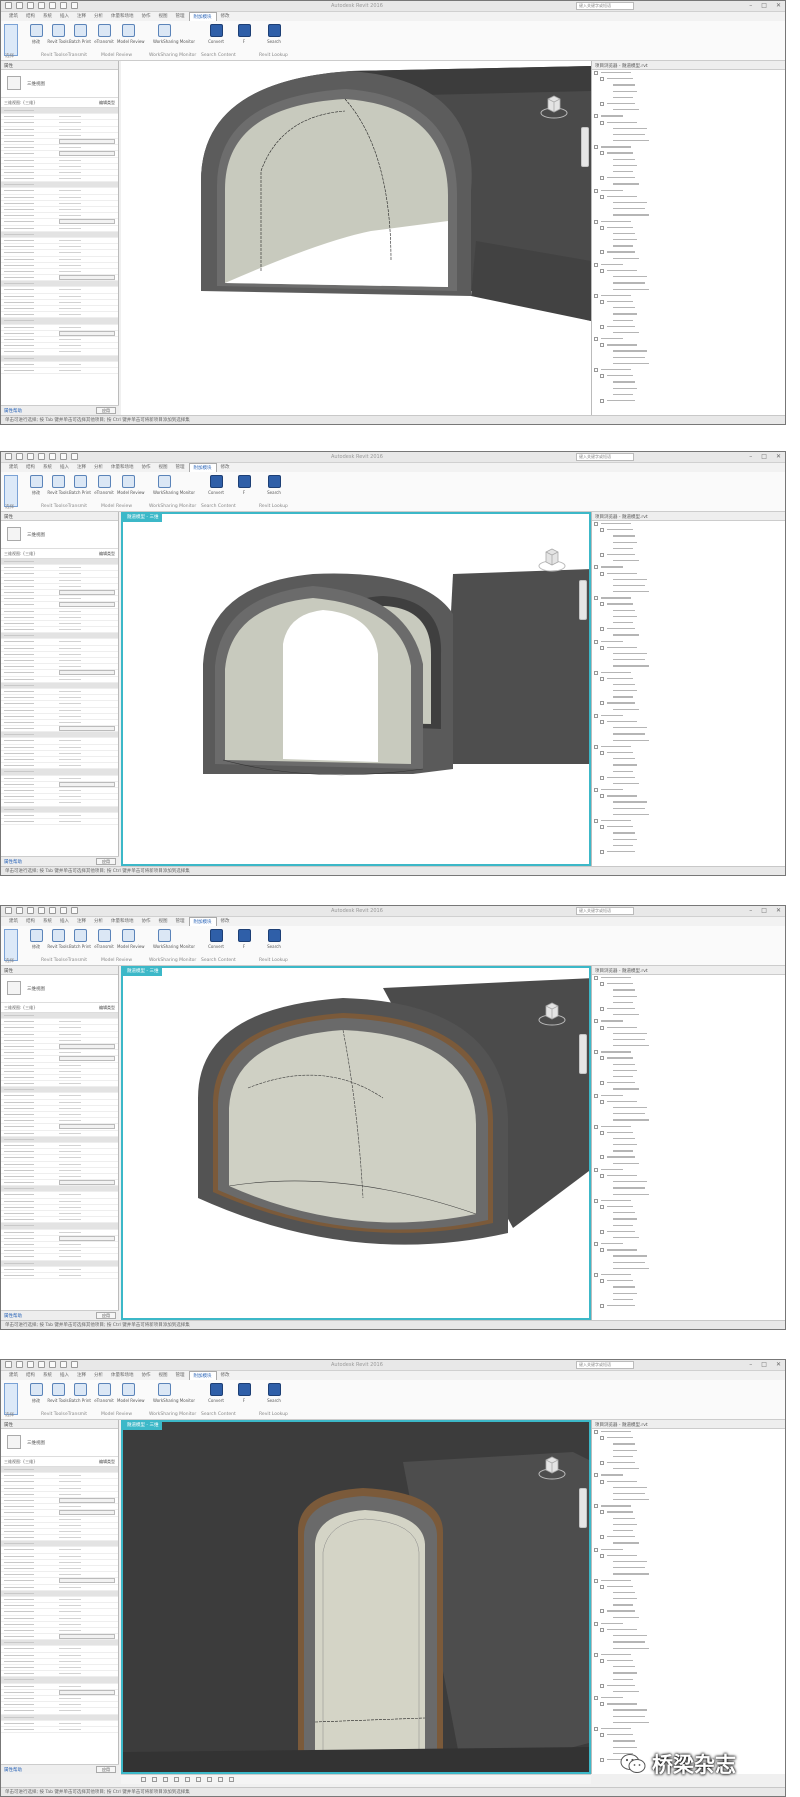 The height and width of the screenshot is (1797, 800). Describe the element at coordinates (107, 554) in the screenshot. I see `edit-type-button: 编辑类型` at that location.